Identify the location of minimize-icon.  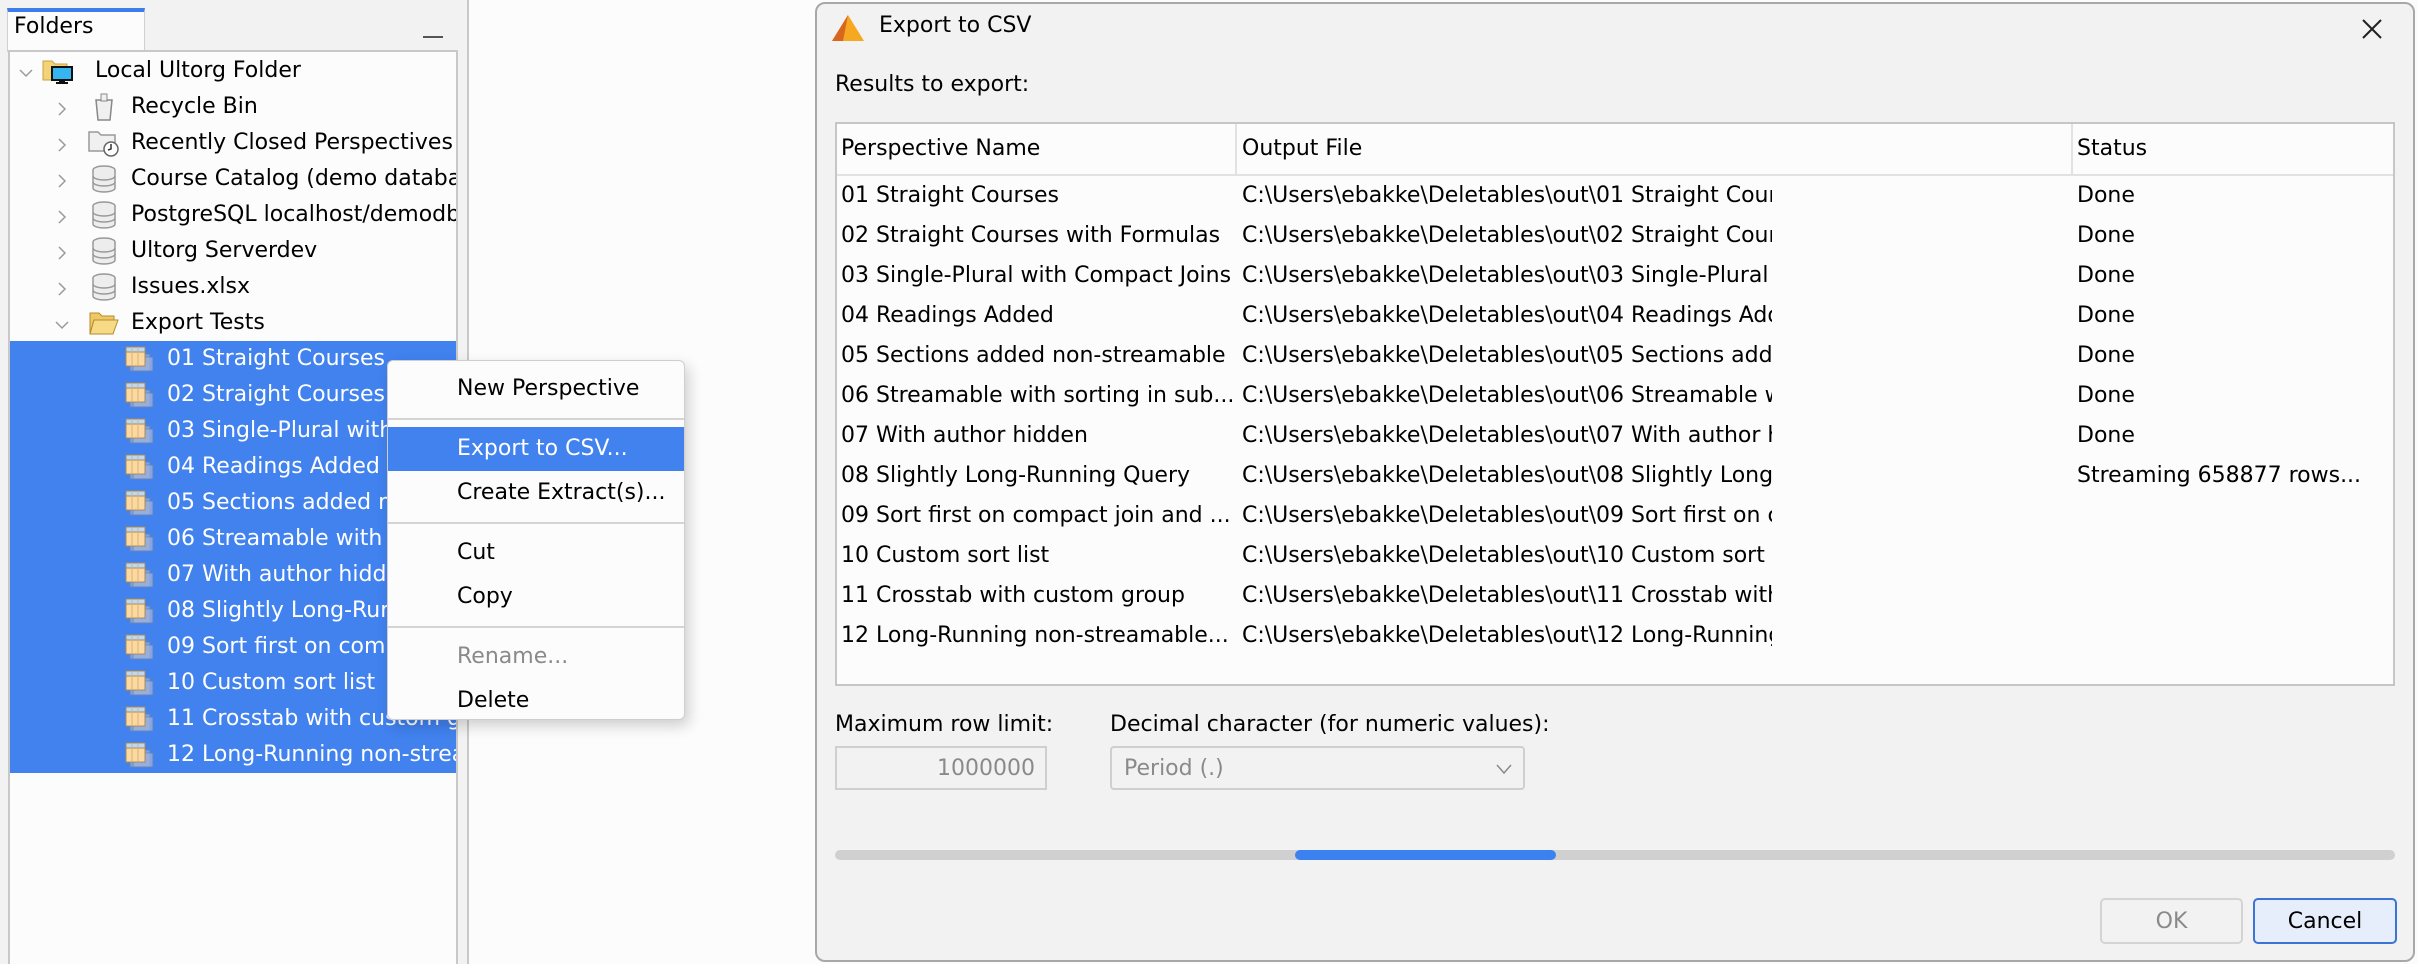
(433, 32).